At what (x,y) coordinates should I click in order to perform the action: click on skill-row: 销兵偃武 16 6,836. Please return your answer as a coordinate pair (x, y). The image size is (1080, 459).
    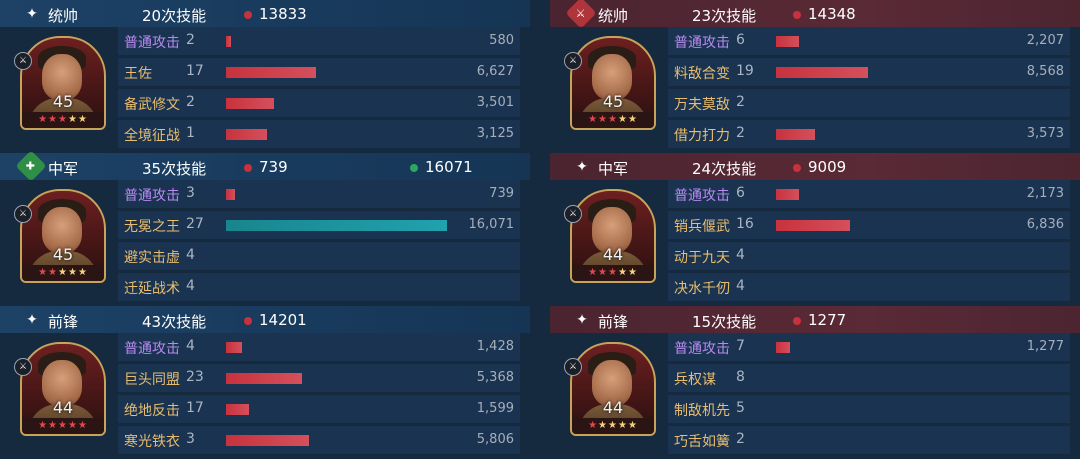
    Looking at the image, I should click on (869, 225).